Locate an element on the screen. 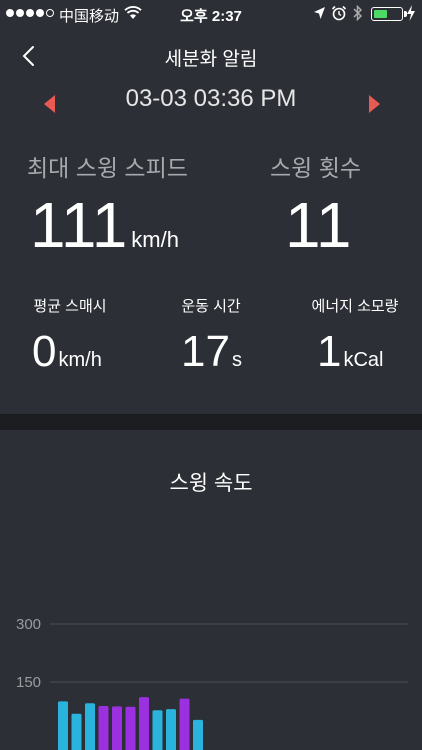 This screenshot has height=750, width=422. energy-label: 에너지 소모량 is located at coordinates (355, 306).